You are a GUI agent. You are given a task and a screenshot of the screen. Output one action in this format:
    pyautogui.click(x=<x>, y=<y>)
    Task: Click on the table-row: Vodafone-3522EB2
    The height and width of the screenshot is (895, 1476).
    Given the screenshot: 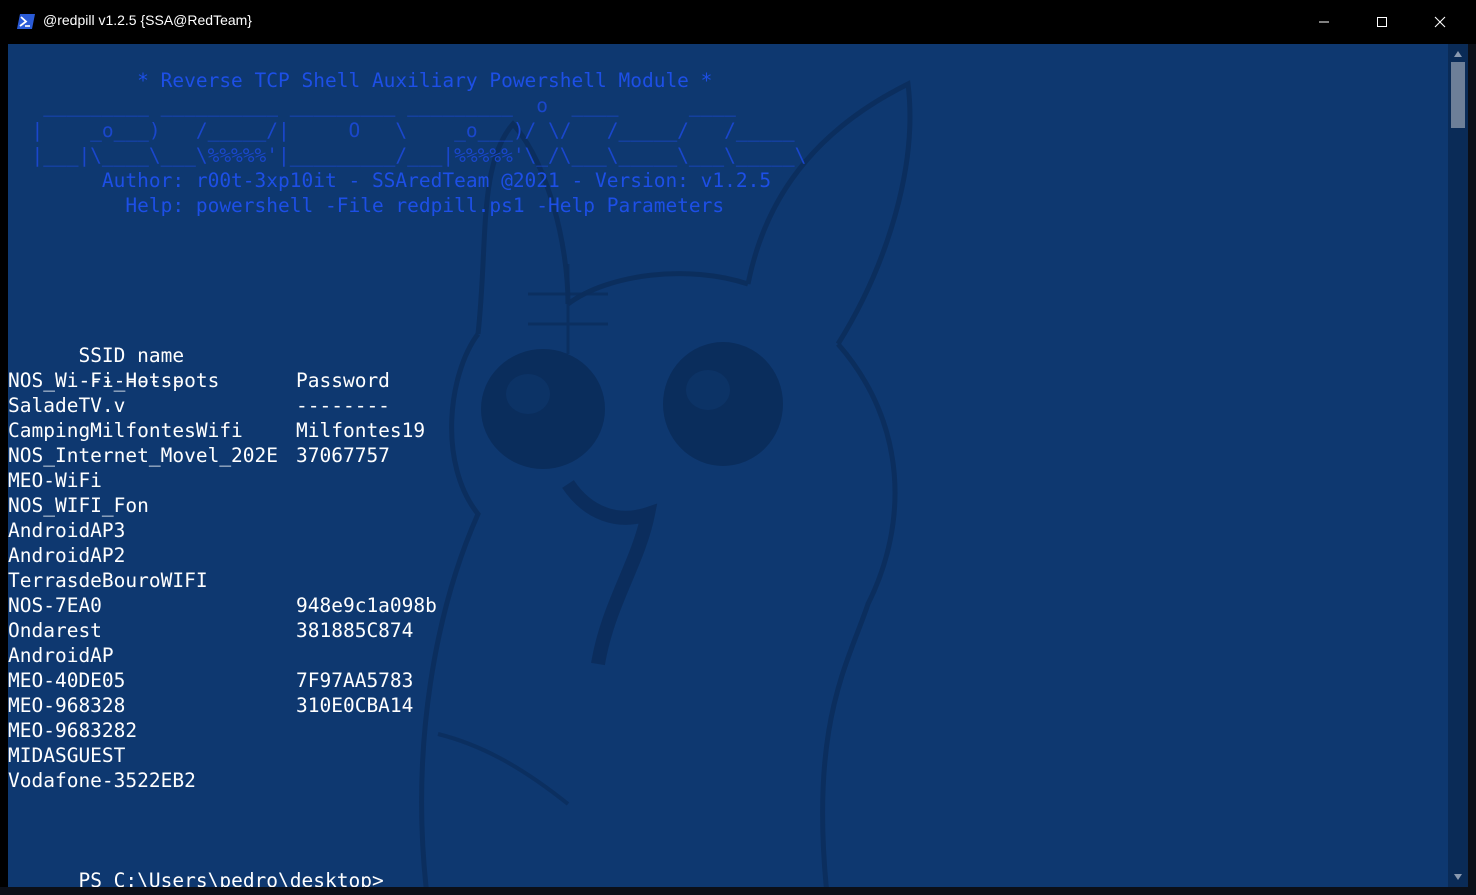 What is the action you would take?
    pyautogui.click(x=102, y=780)
    